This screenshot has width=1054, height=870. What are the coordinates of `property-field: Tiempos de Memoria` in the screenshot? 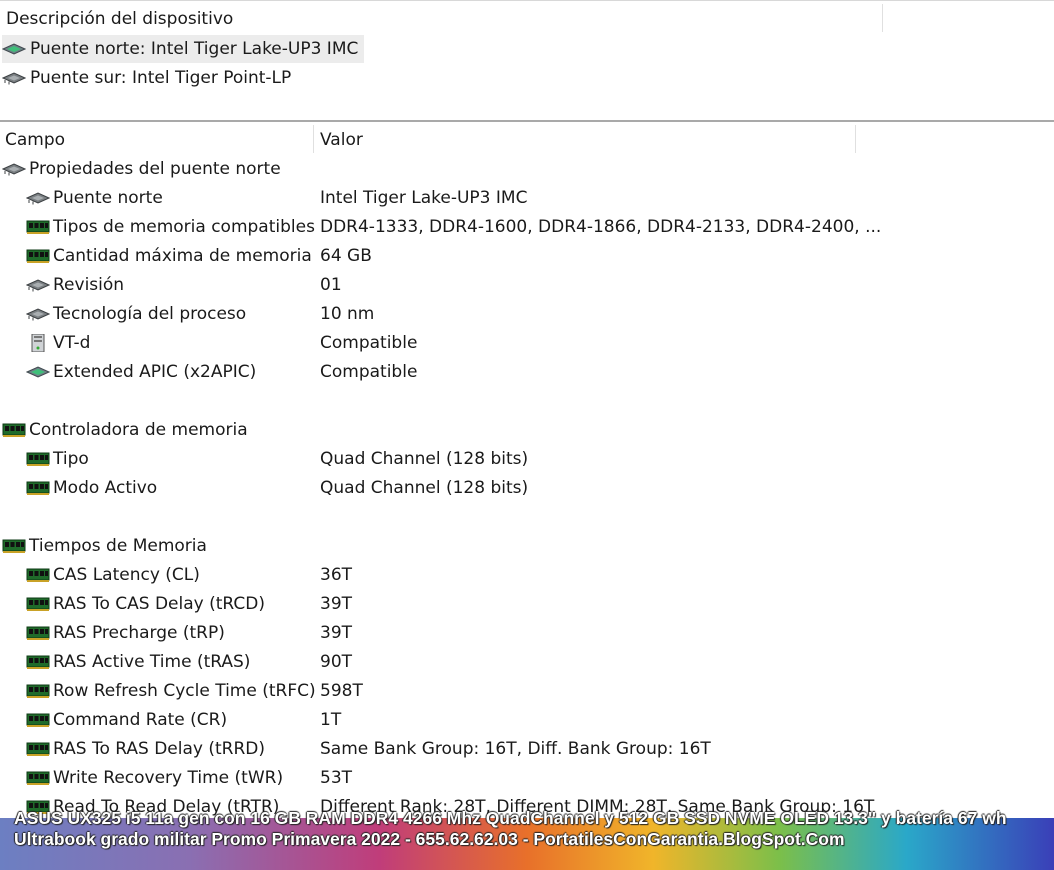 It's located at (104, 546).